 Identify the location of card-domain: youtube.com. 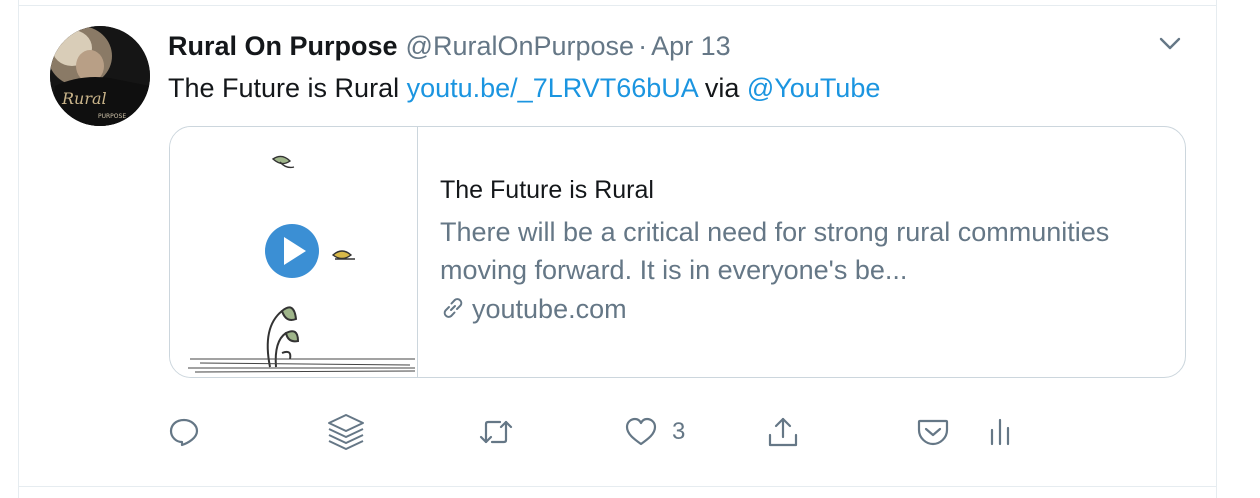
(549, 309).